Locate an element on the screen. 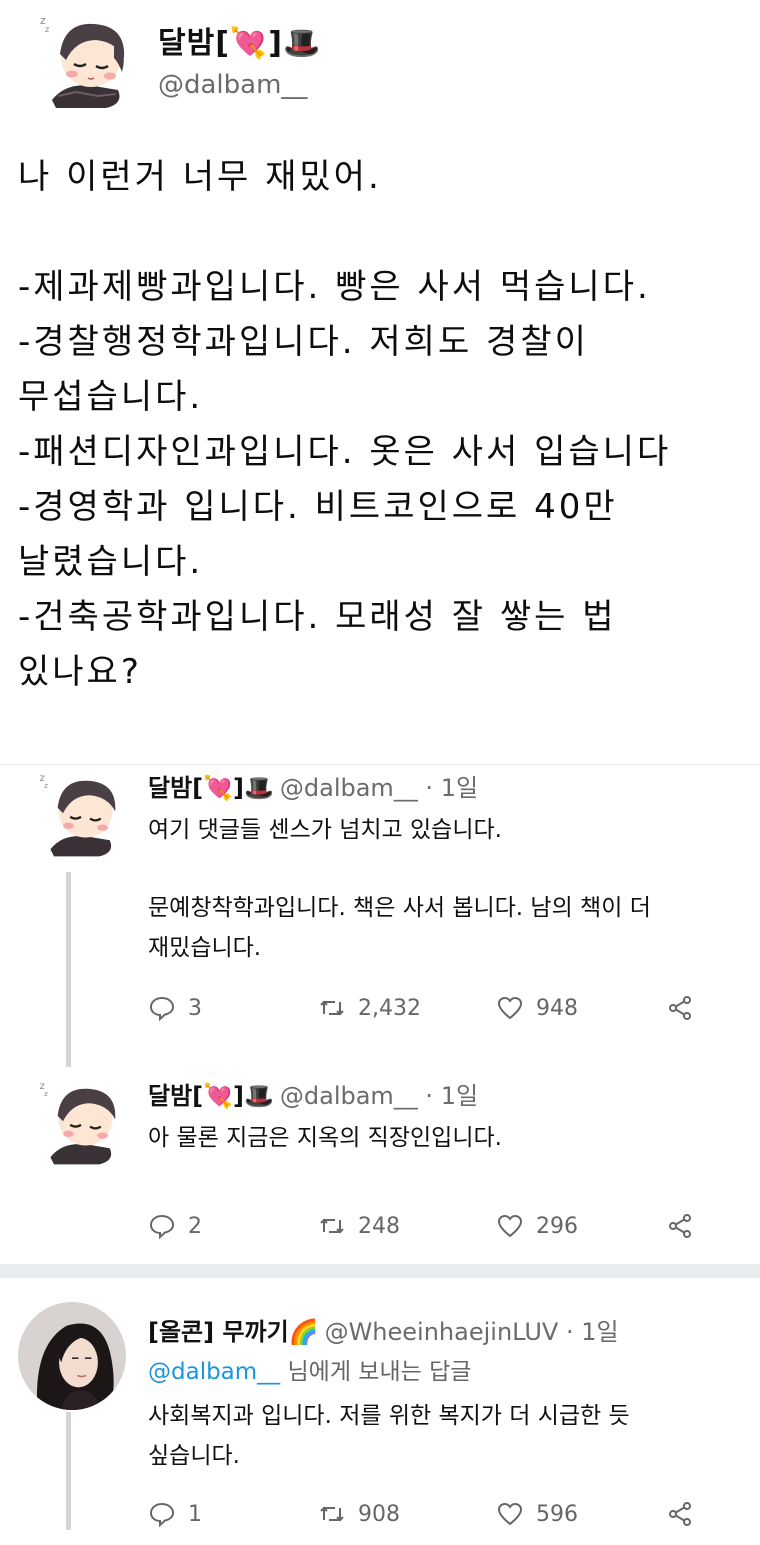 This screenshot has width=760, height=1545. action-bar: 3 2,432 948 is located at coordinates (427, 1008).